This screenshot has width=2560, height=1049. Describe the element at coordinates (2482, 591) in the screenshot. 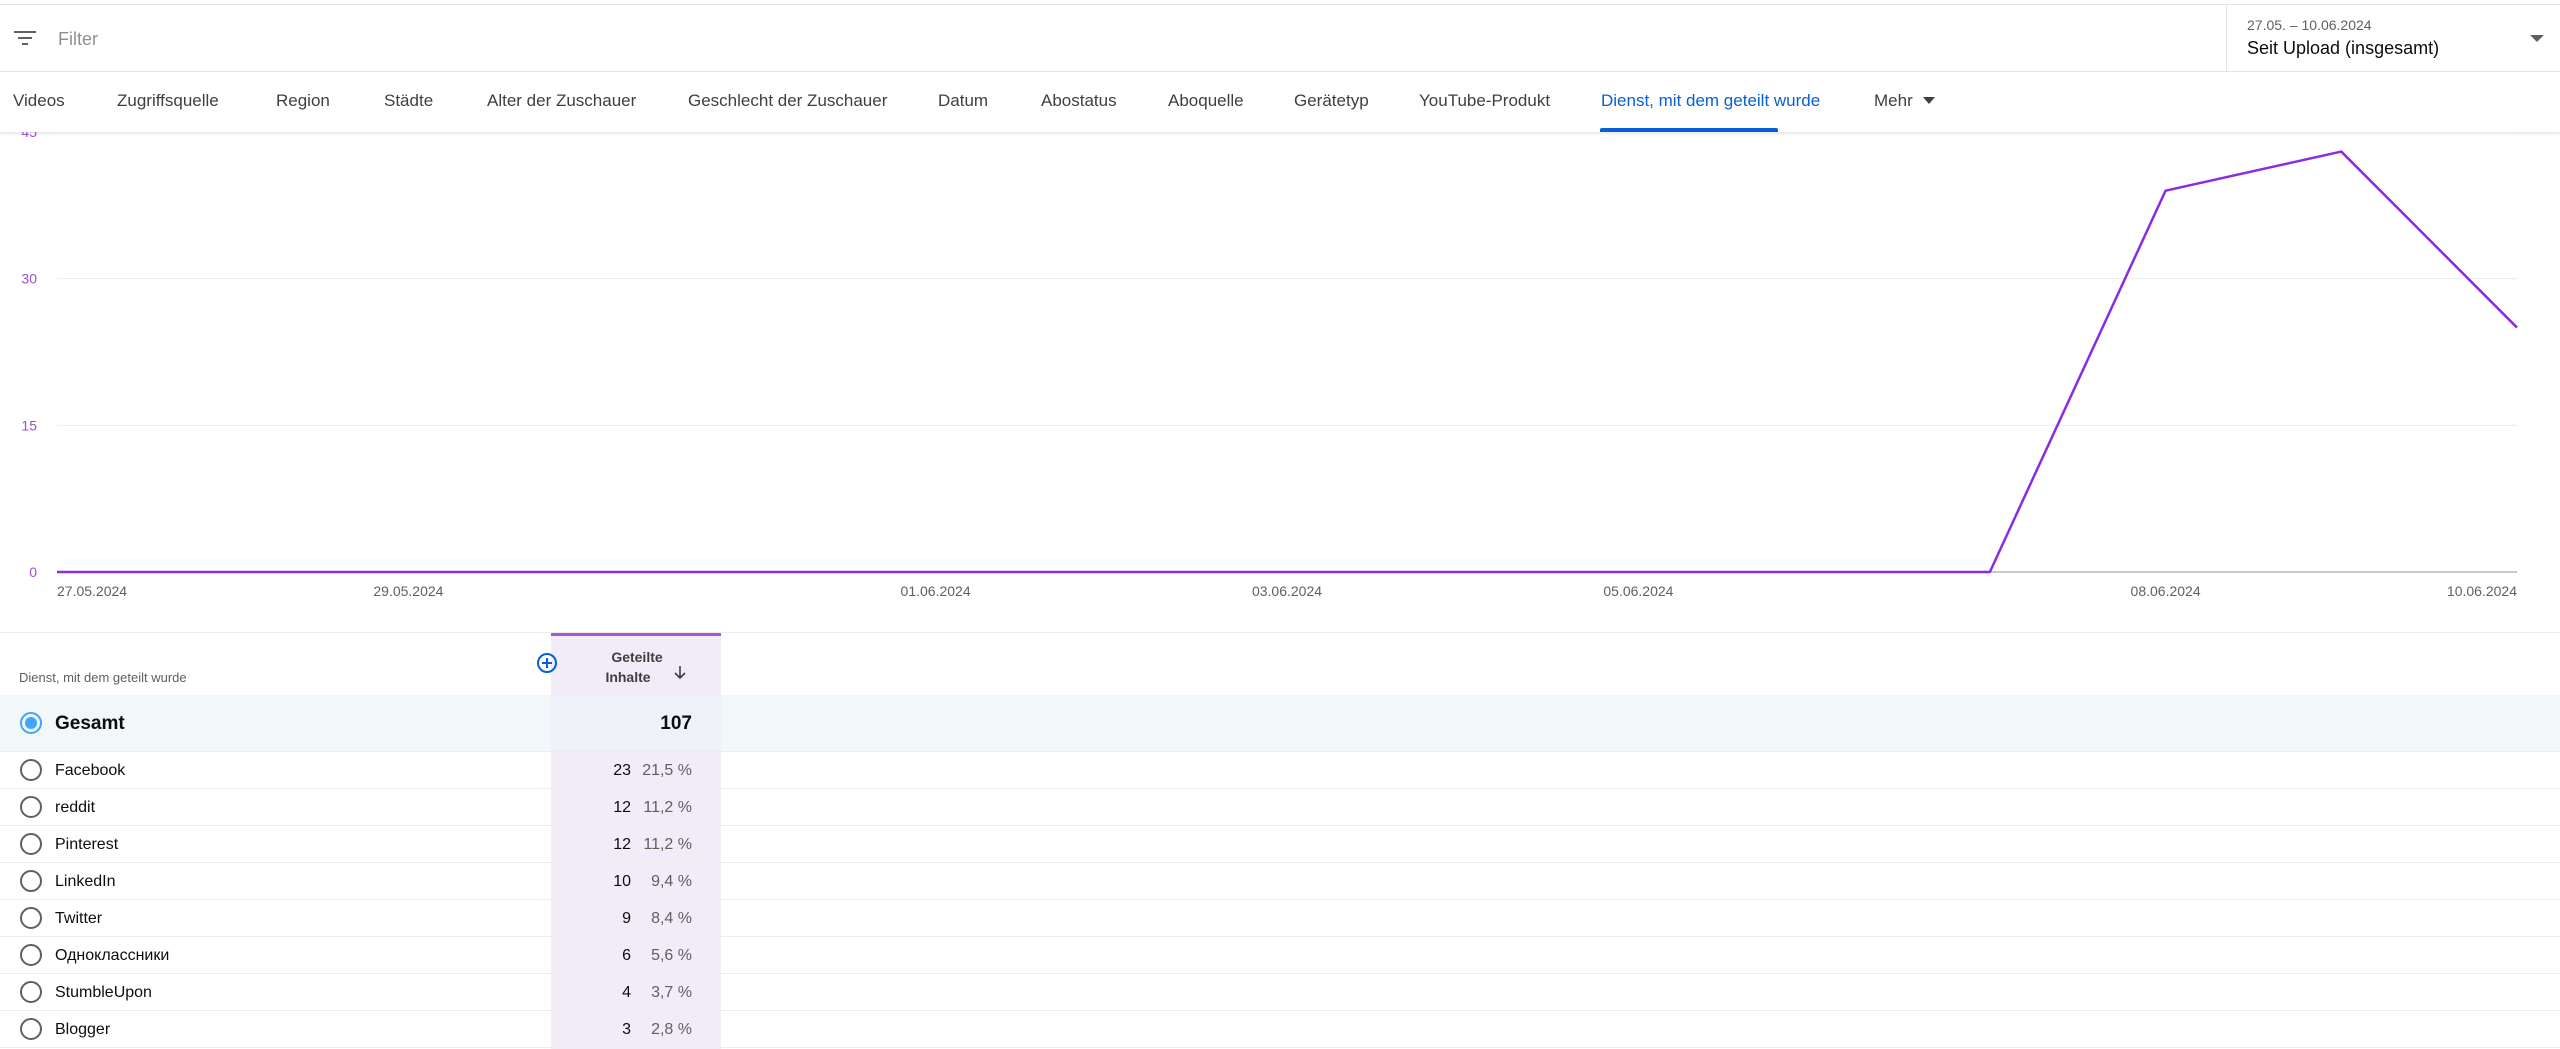

I see `x-tick-label: 10.06.2024` at that location.